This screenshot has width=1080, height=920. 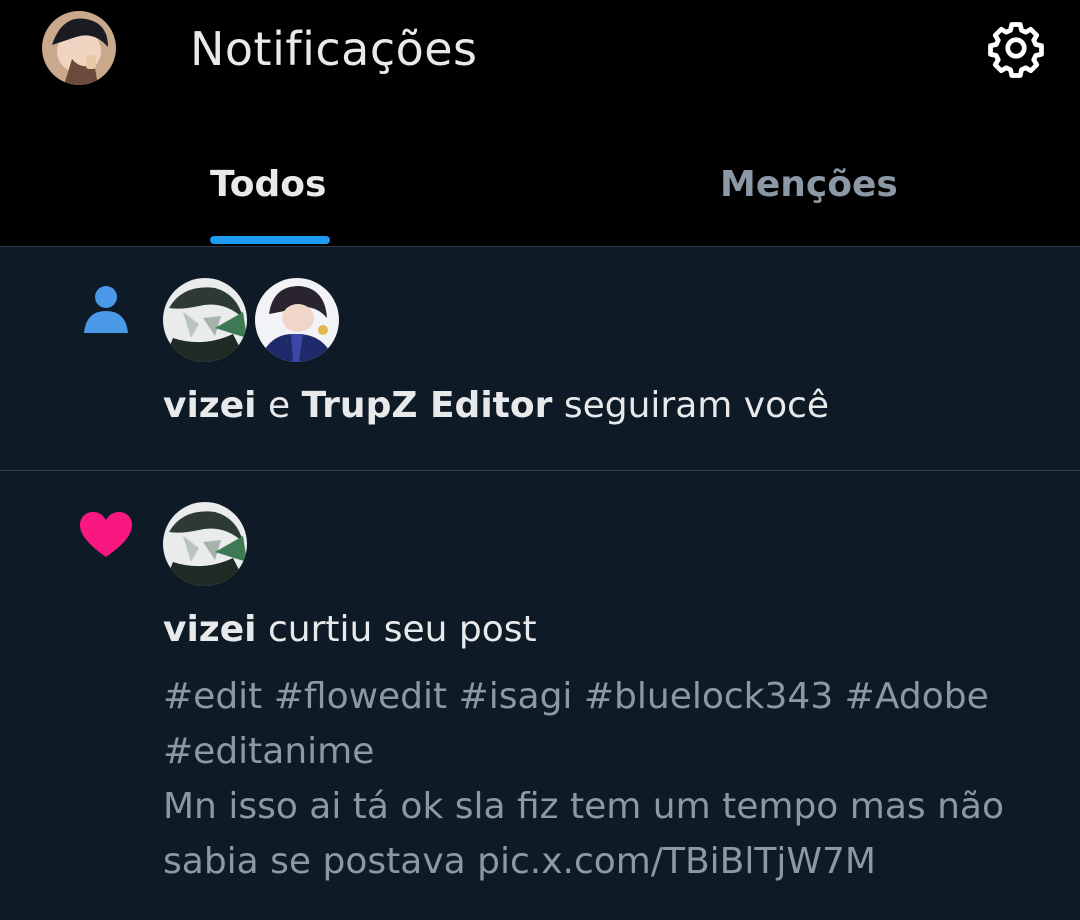 I want to click on post-line: #editanime, so click(x=269, y=751).